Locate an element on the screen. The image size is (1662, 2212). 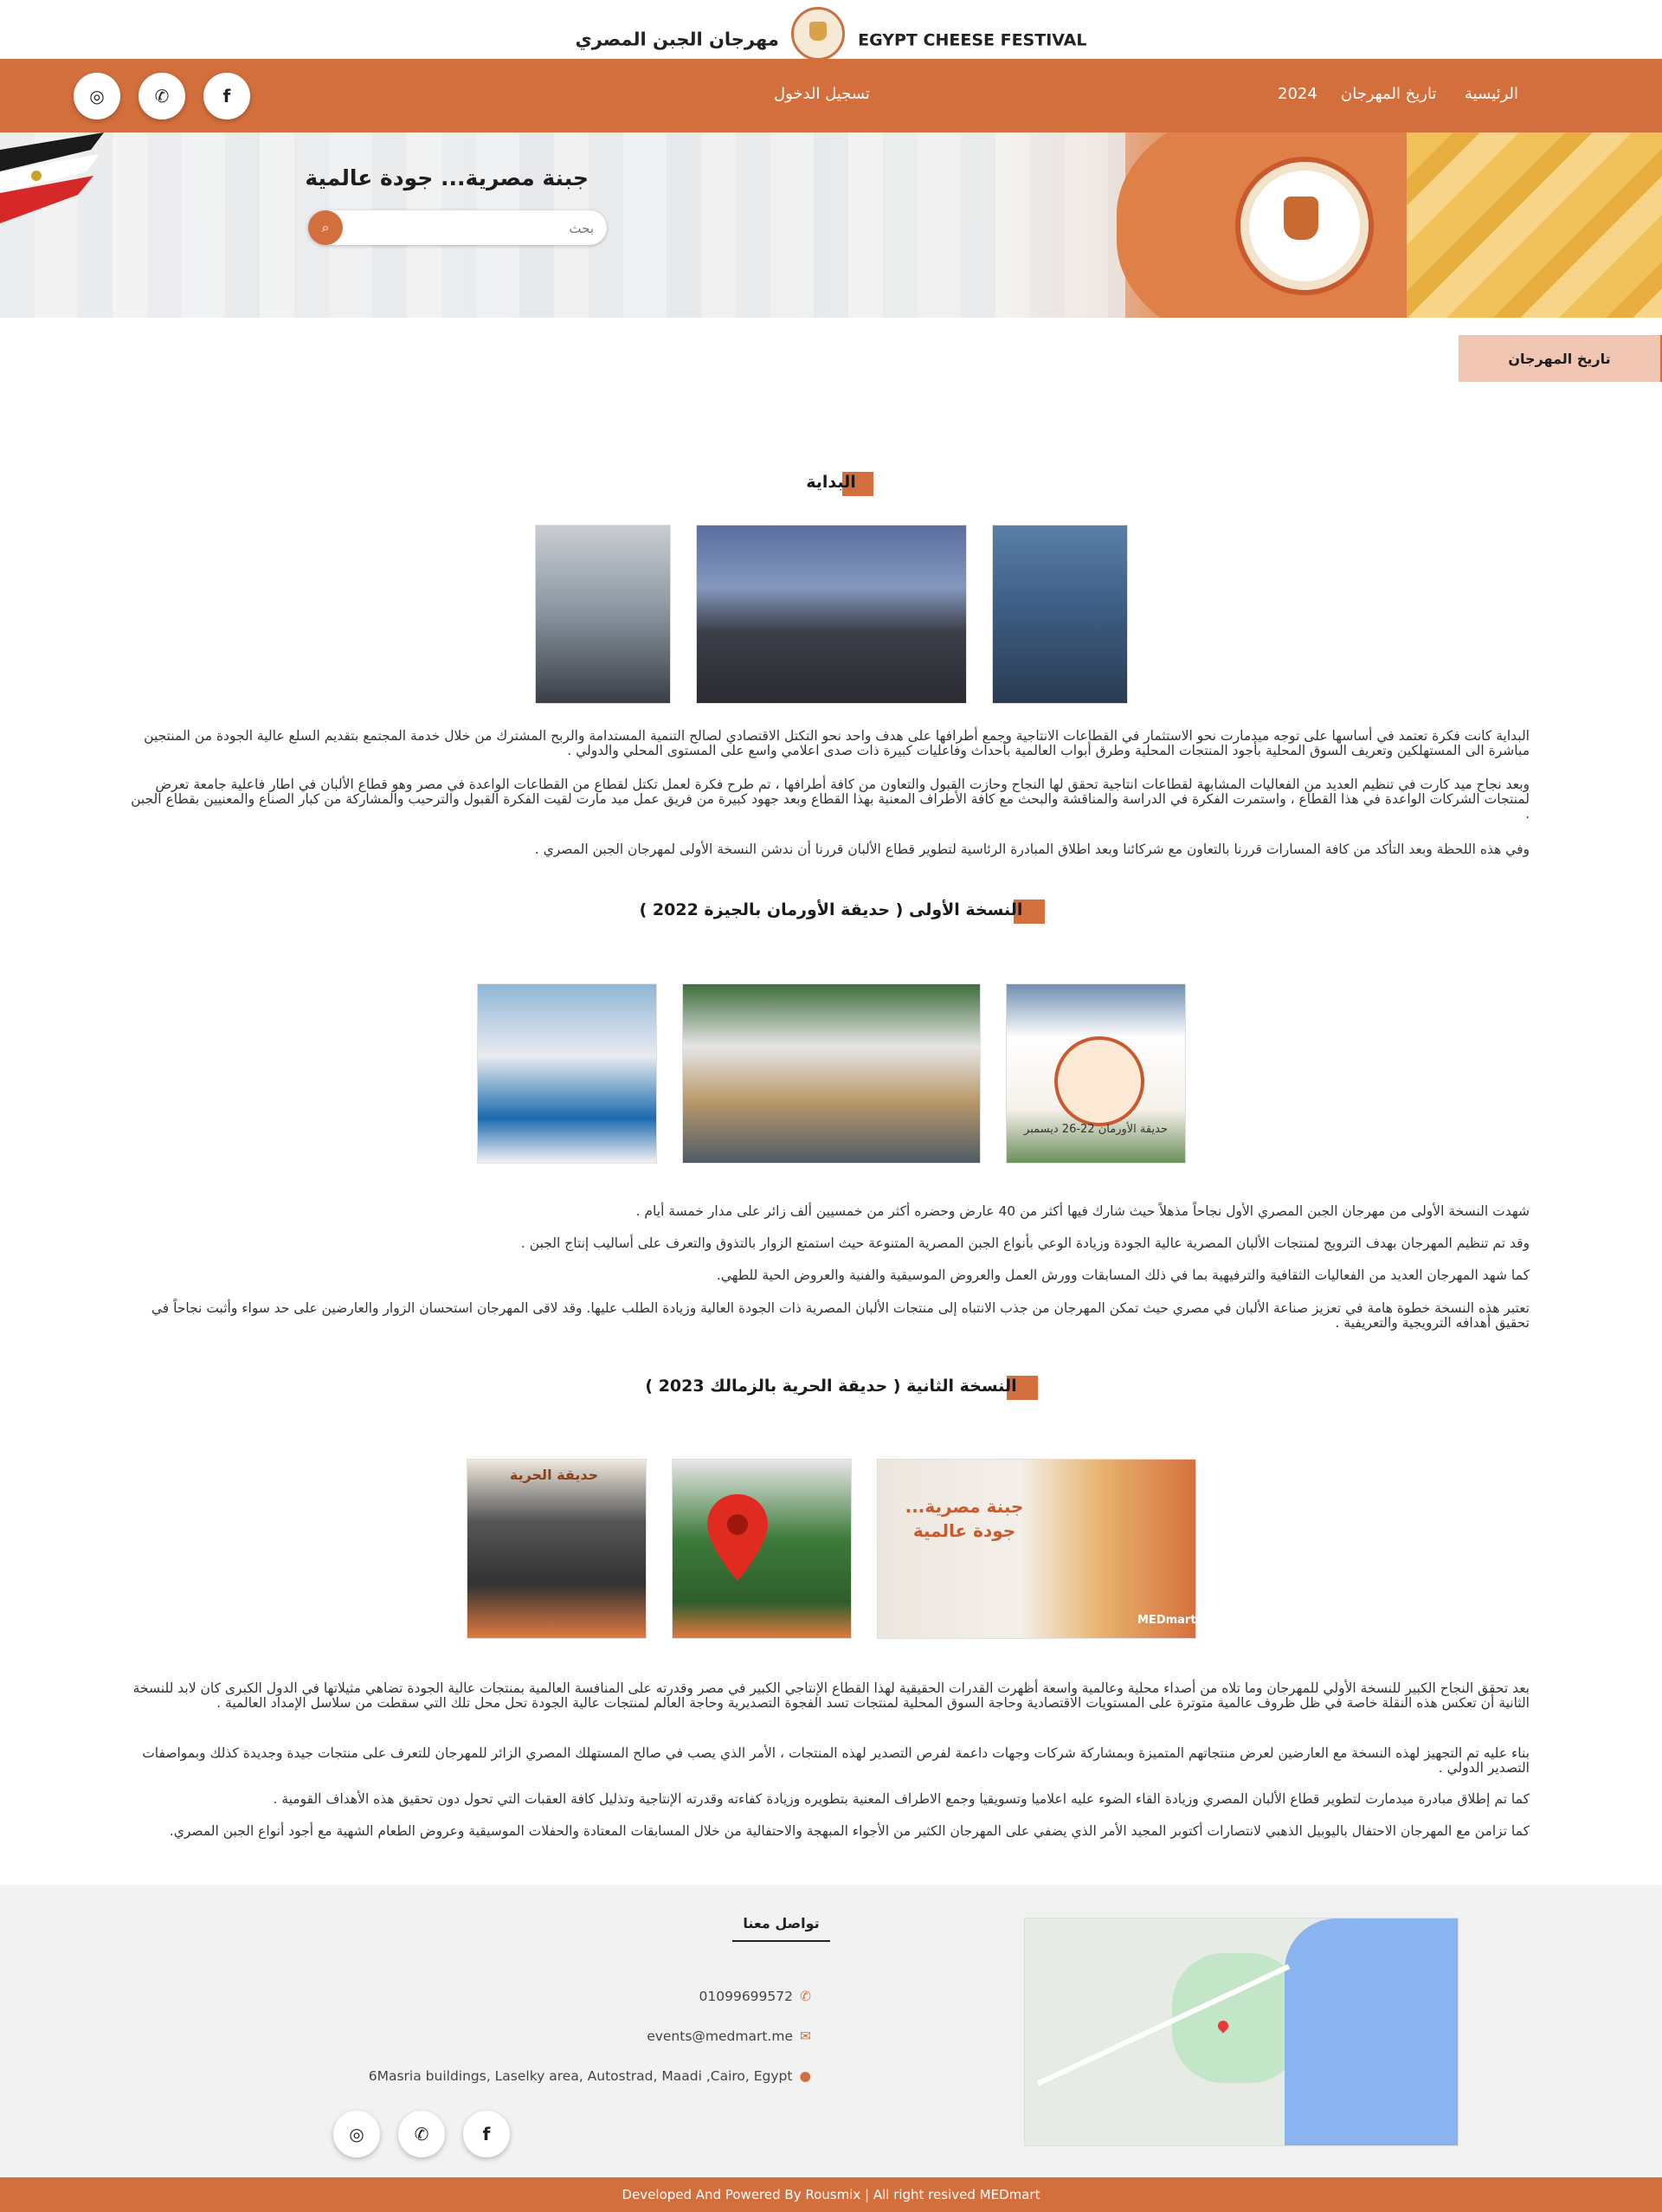
envelope-icon: ✉ is located at coordinates (805, 2036).